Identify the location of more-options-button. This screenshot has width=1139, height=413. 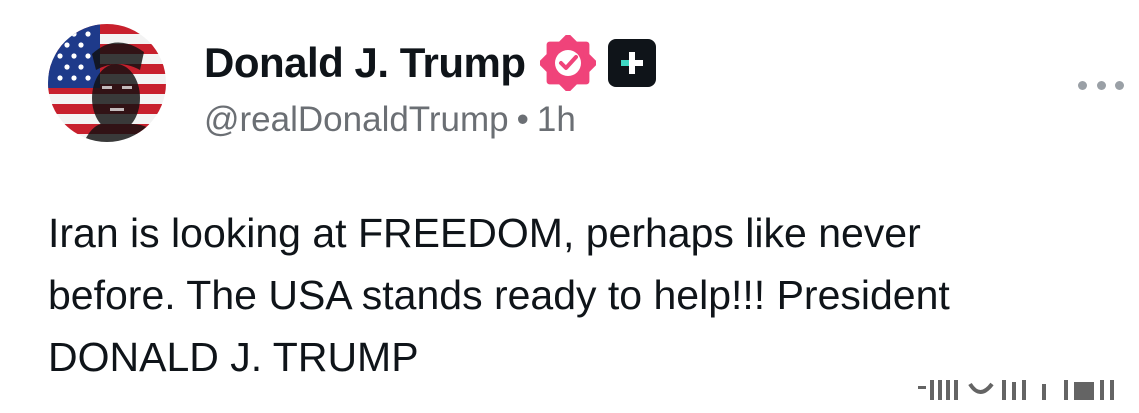
(1101, 85).